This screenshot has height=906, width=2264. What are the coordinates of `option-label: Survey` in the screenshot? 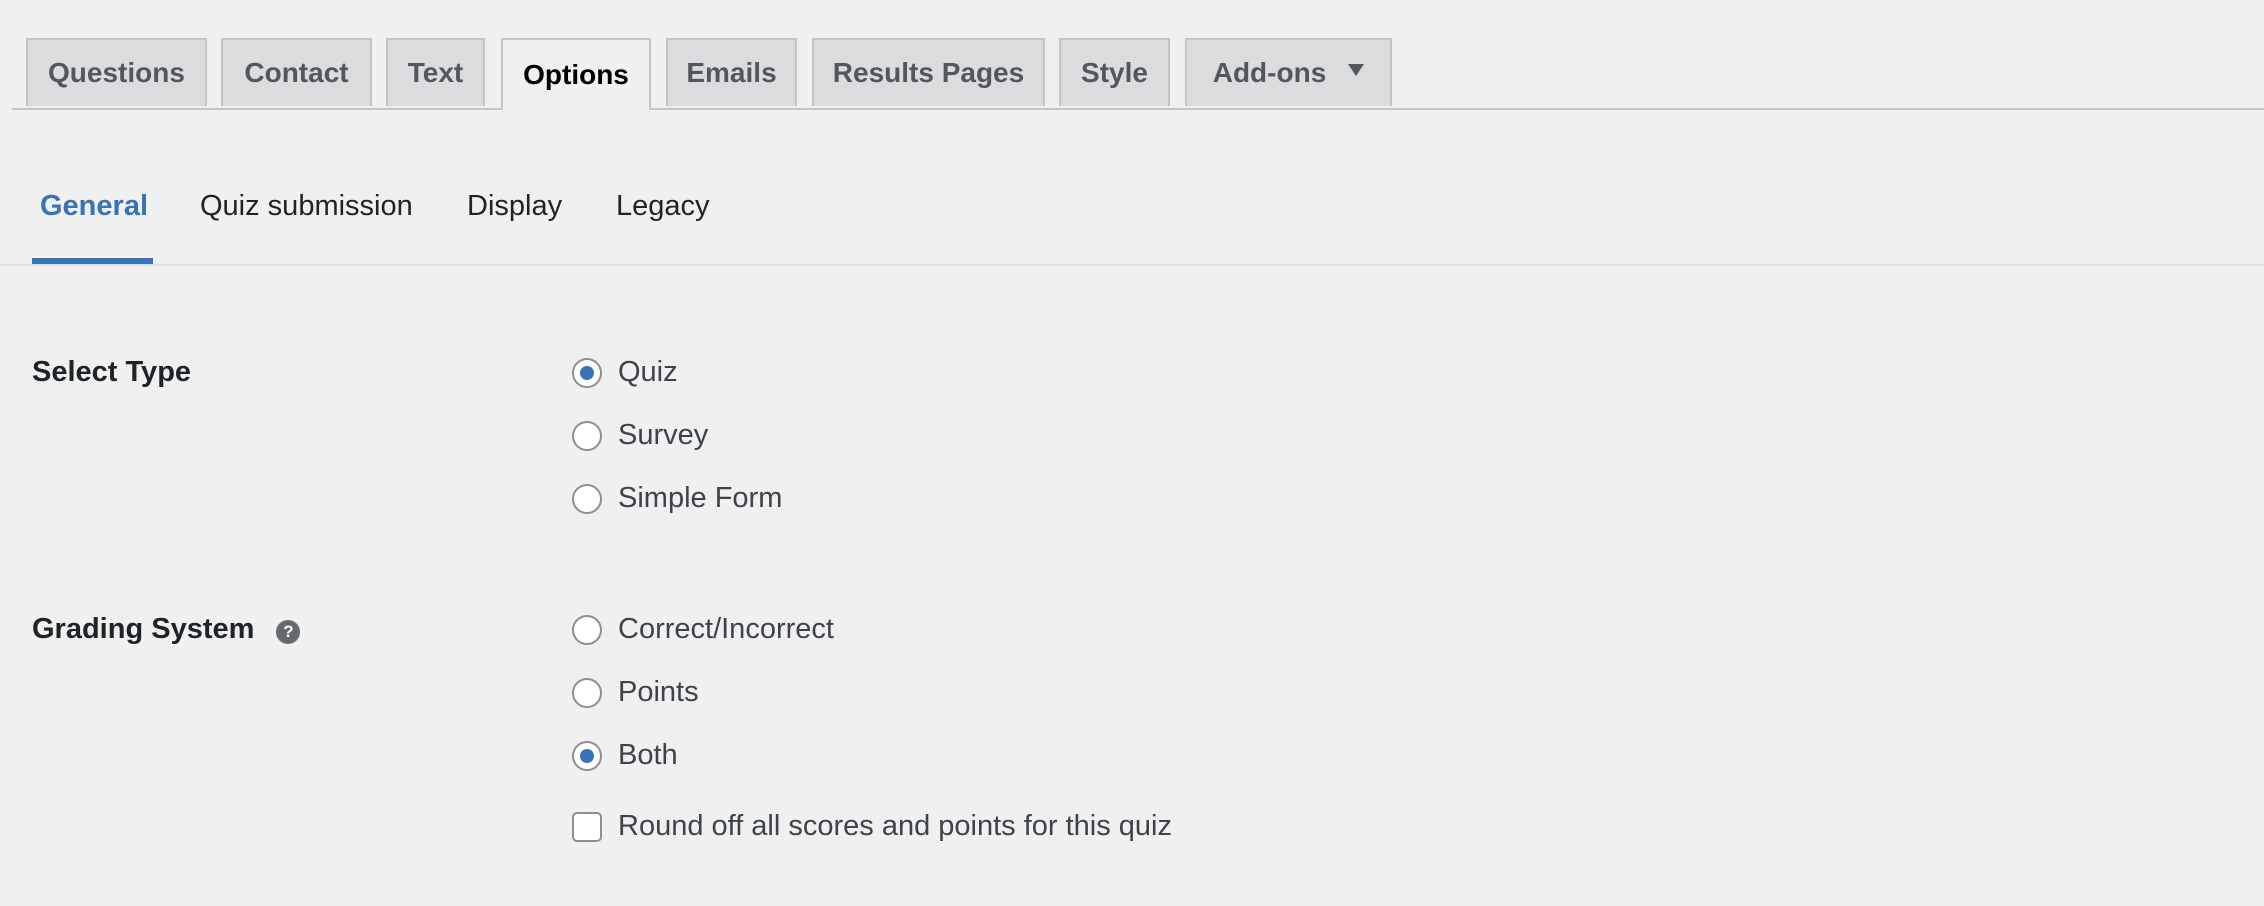 It's located at (663, 435).